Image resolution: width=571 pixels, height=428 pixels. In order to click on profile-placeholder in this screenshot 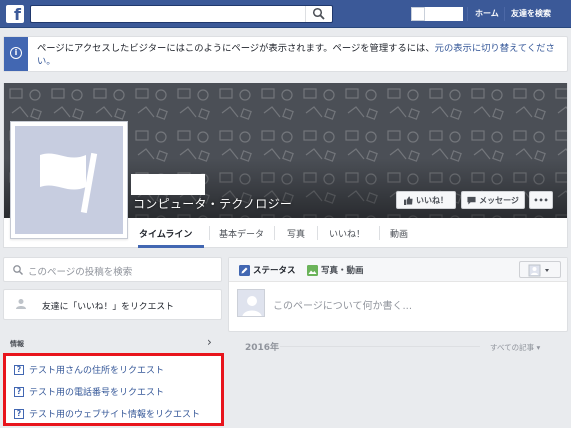, I will do `click(69, 180)`.